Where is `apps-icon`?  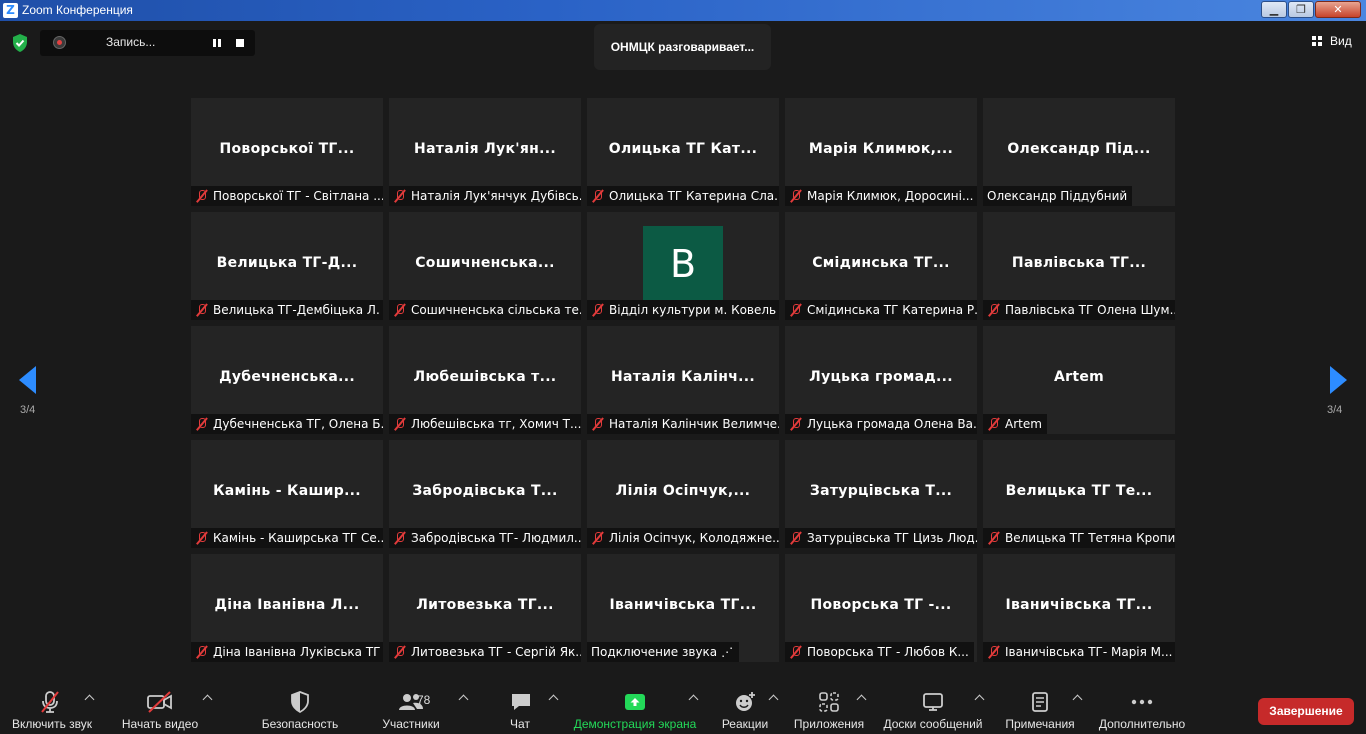
apps-icon is located at coordinates (829, 702).